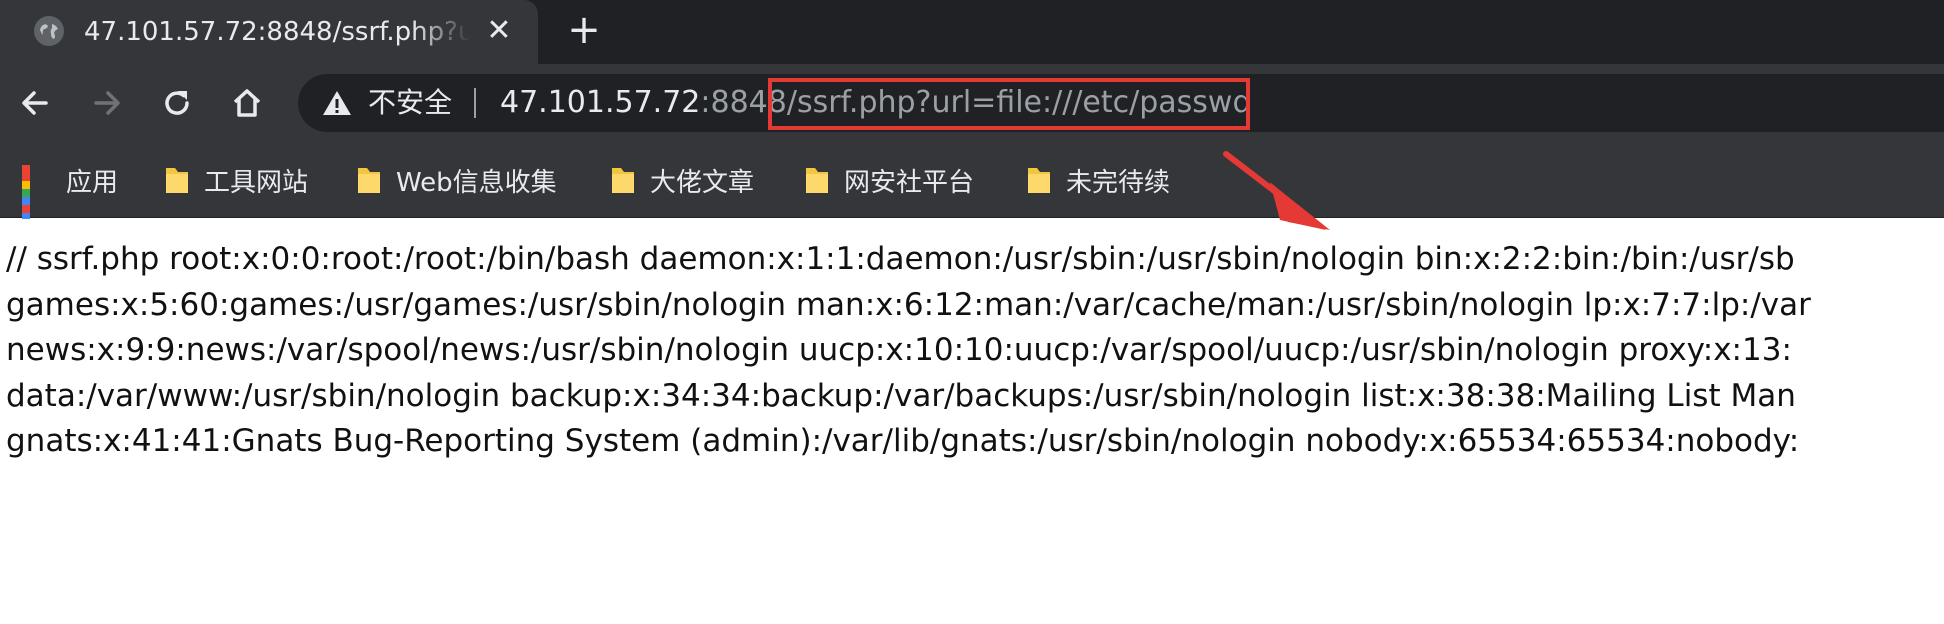 The height and width of the screenshot is (624, 1944). I want to click on home-button, so click(247, 103).